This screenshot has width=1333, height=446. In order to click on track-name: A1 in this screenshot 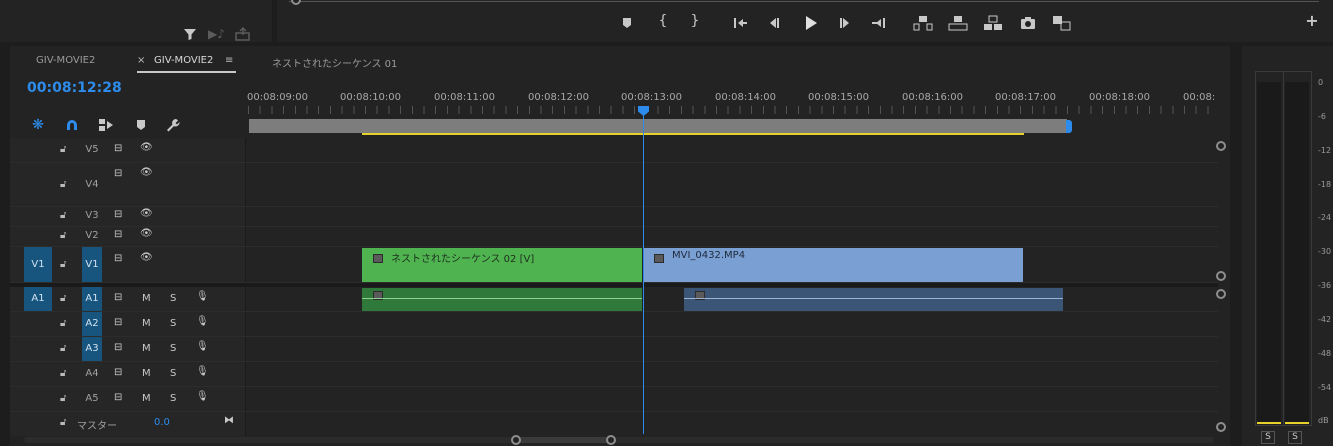, I will do `click(92, 299)`.